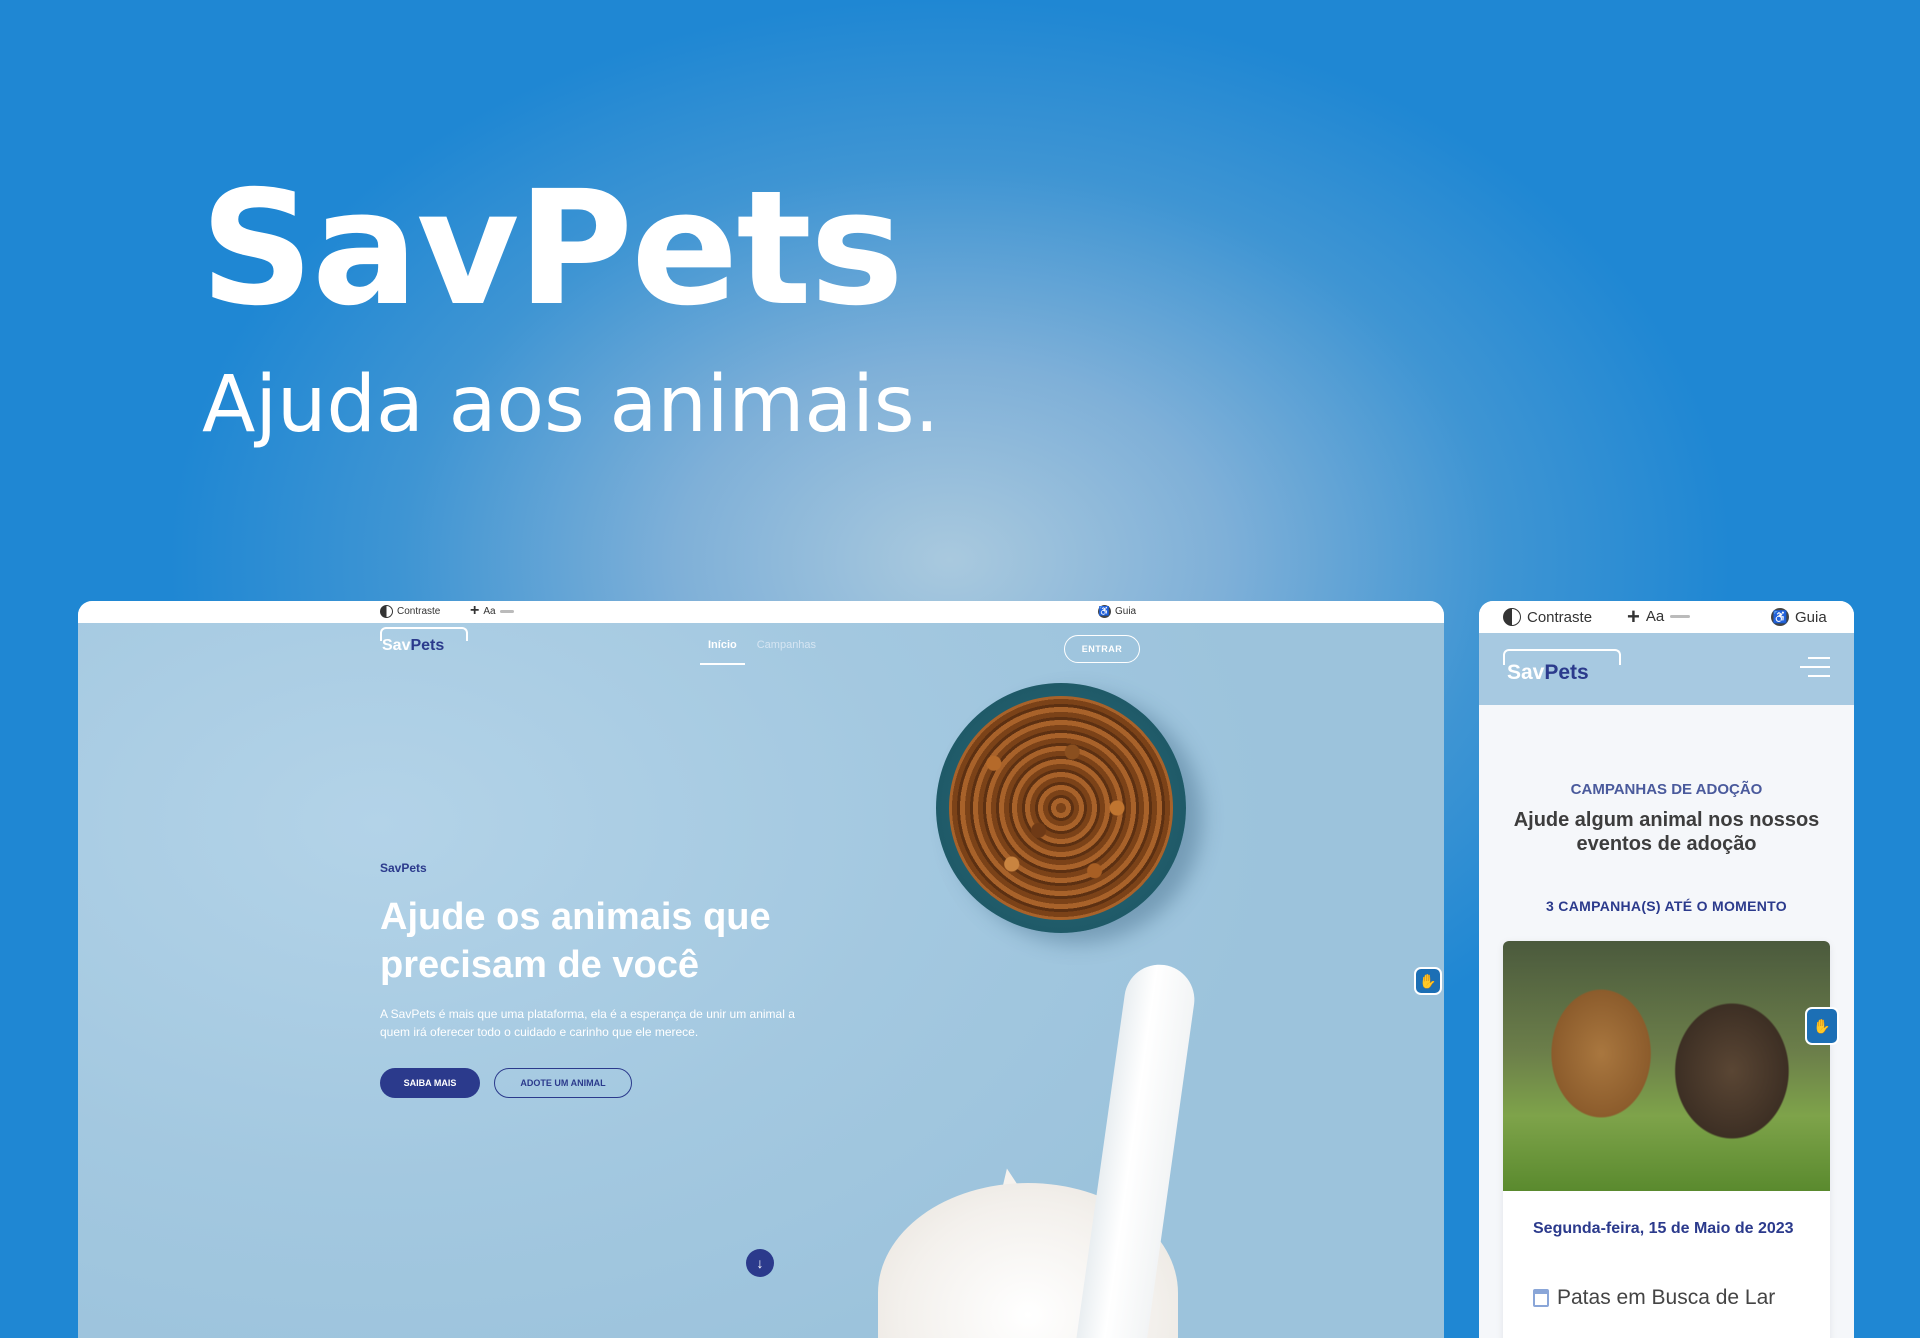  I want to click on mobile-logo: Sav Pets, so click(1562, 667).